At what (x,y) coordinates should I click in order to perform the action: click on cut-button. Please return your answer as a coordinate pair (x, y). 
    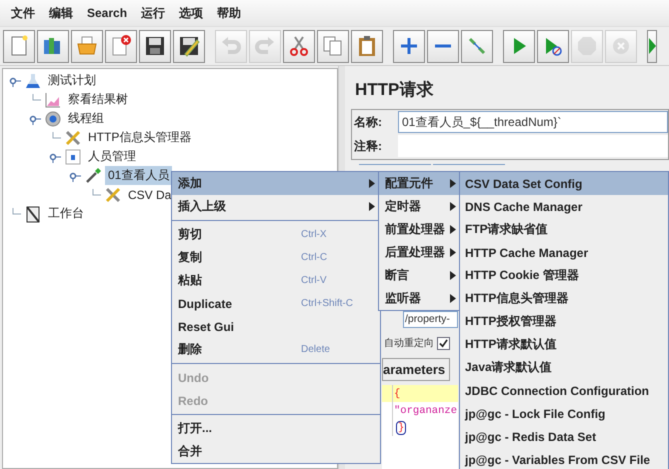
    Looking at the image, I should click on (299, 46).